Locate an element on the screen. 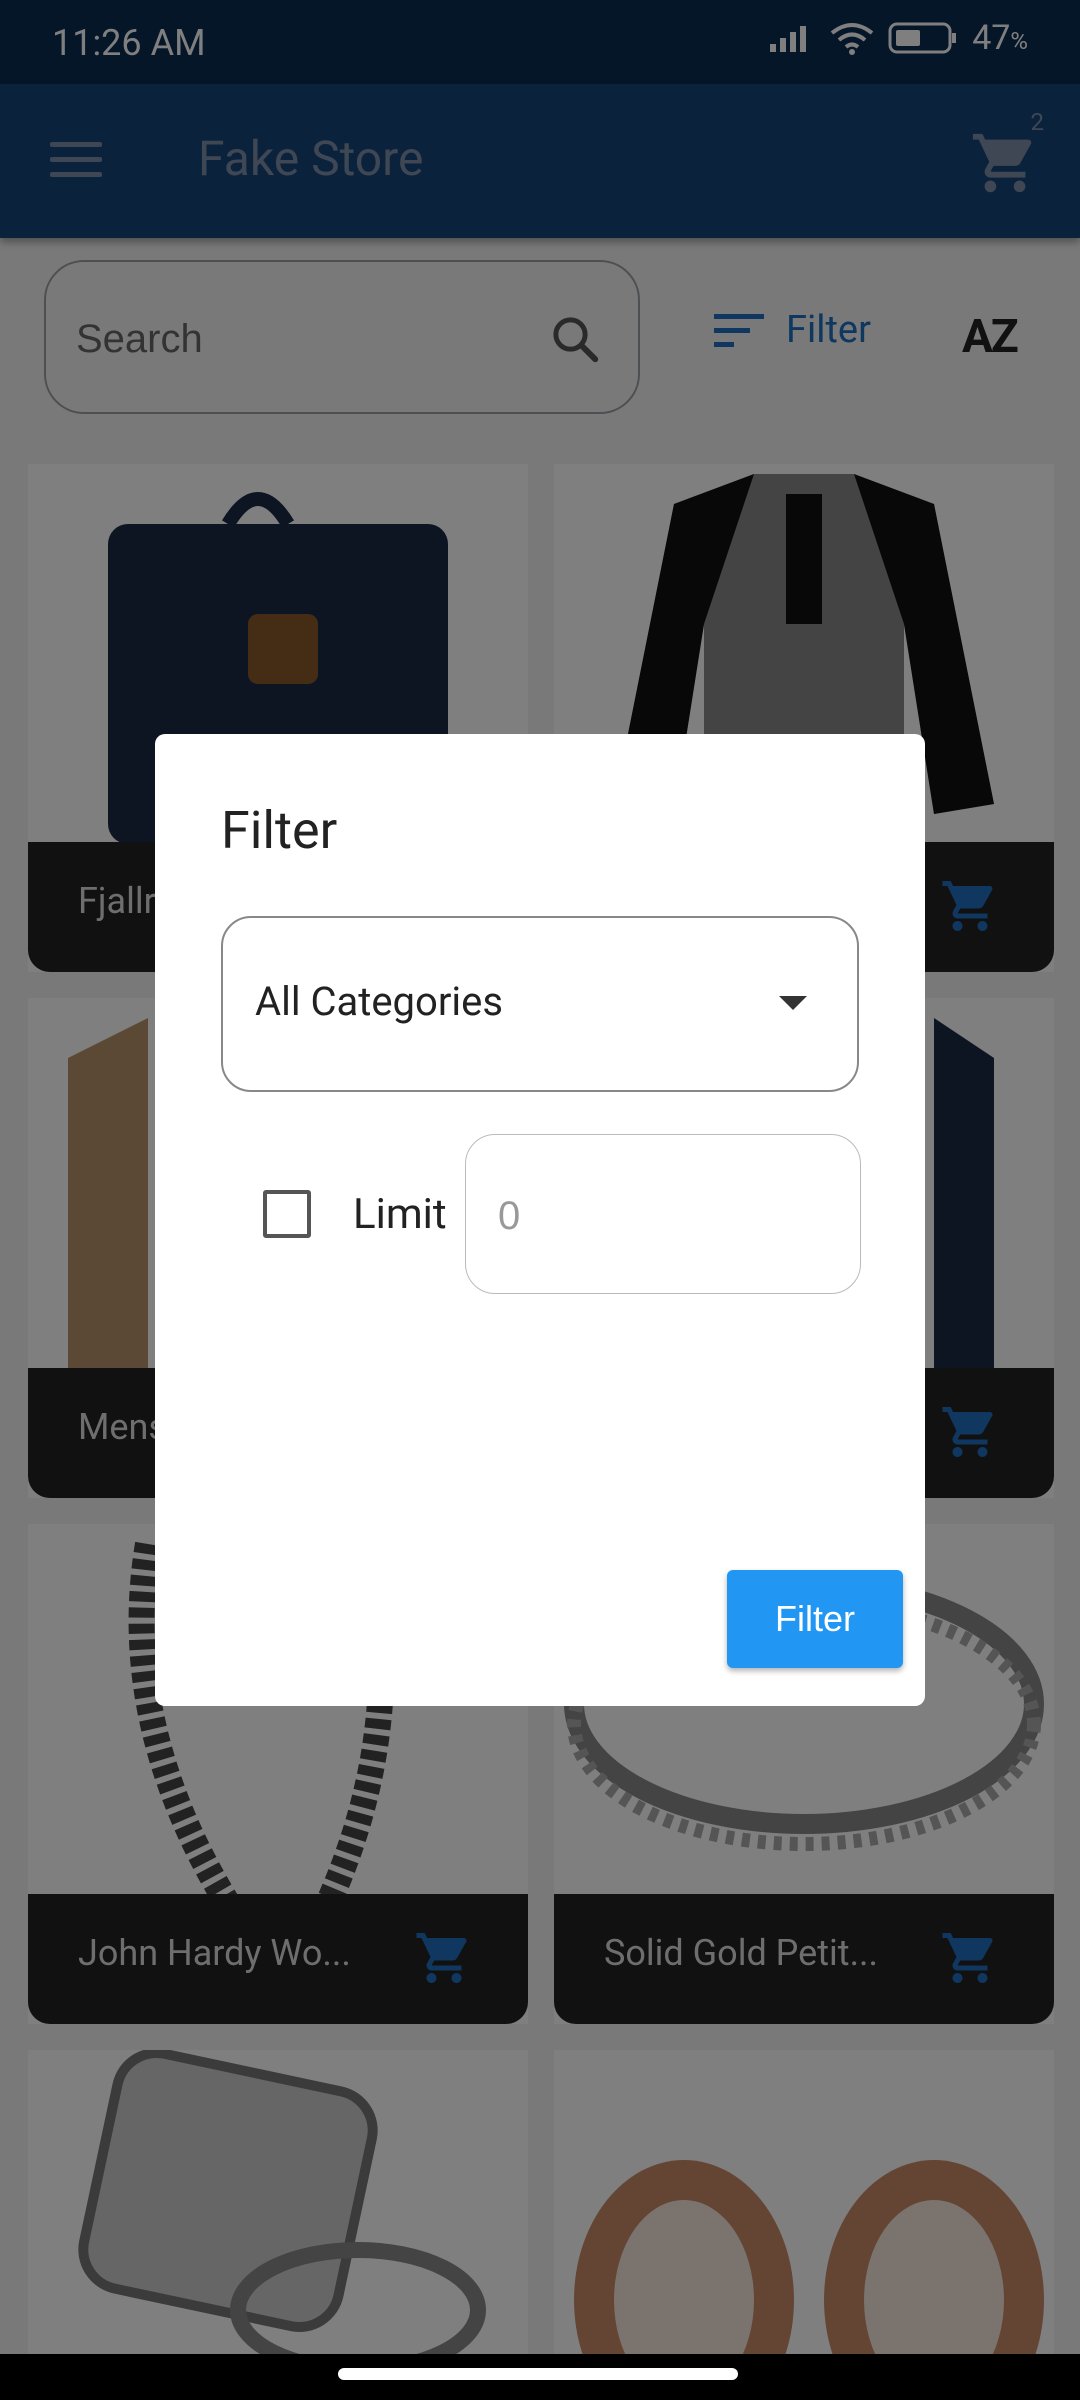  category-selected-value: All Categories is located at coordinates (379, 1001).